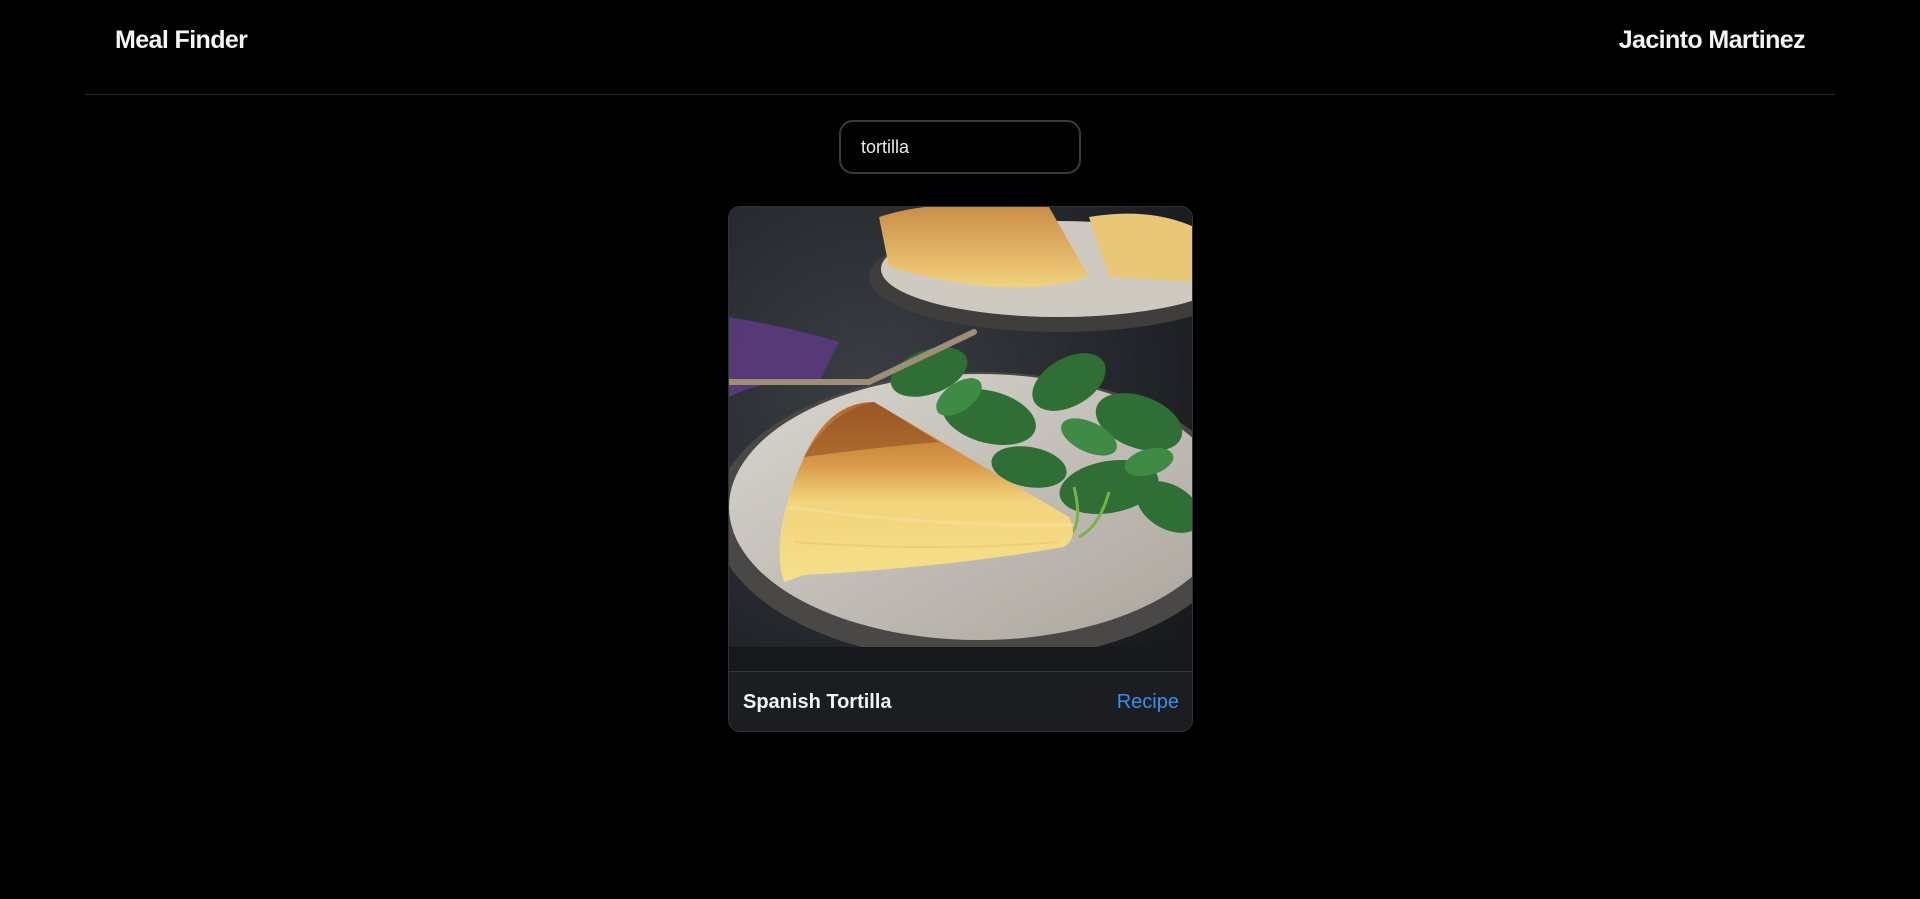 The height and width of the screenshot is (899, 1920). What do you see at coordinates (181, 40) in the screenshot?
I see `brand-title: Meal Finder` at bounding box center [181, 40].